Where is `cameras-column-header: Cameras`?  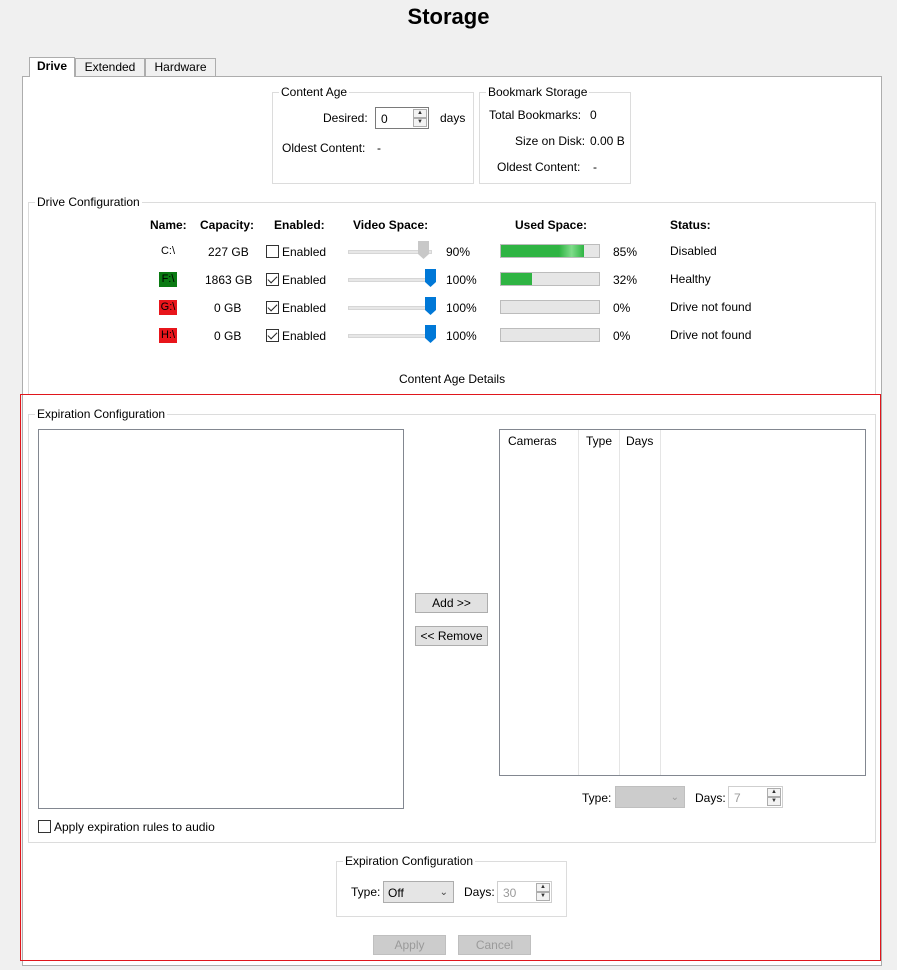 cameras-column-header: Cameras is located at coordinates (532, 441).